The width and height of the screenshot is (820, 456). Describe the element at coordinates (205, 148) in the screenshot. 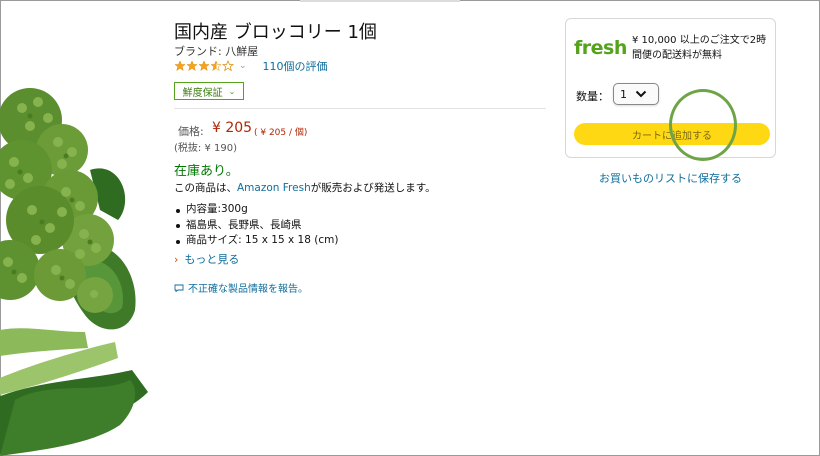

I see `tax-excluded-price: (税抜: ¥ 190)` at that location.